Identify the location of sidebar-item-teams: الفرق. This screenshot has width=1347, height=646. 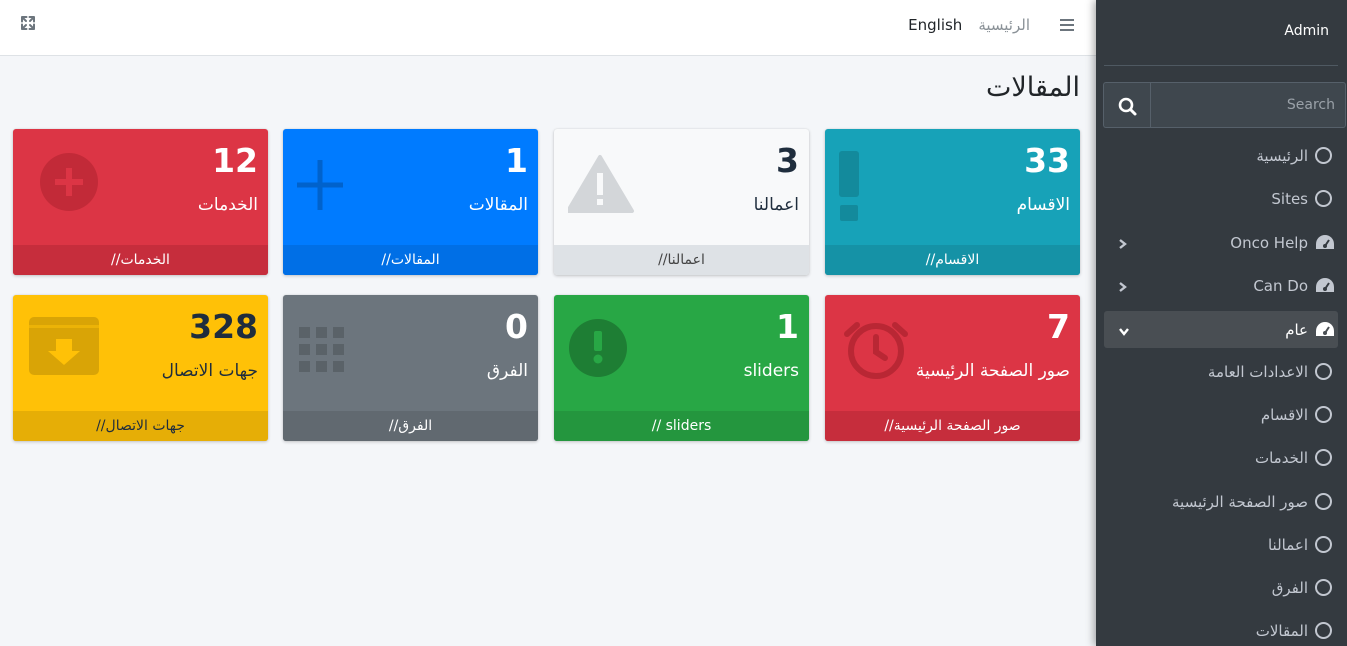
(1221, 587).